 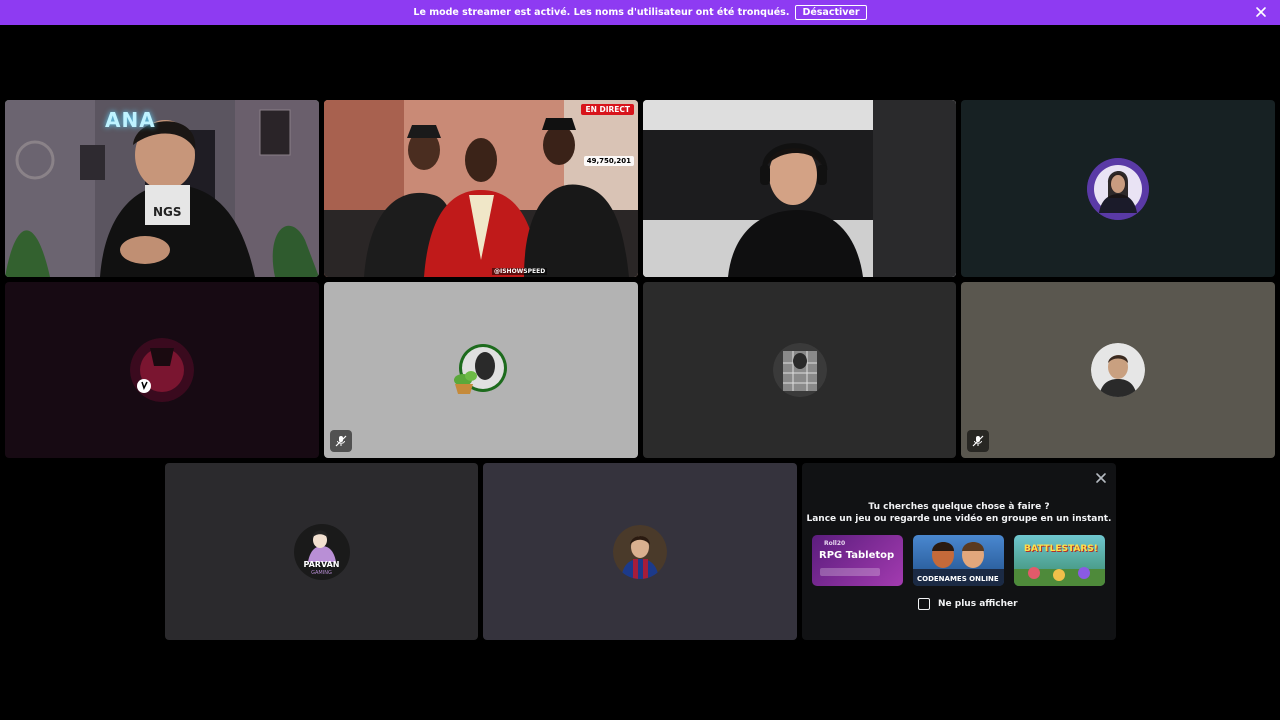 I want to click on viewer-count: 49,750,201, so click(x=608, y=161).